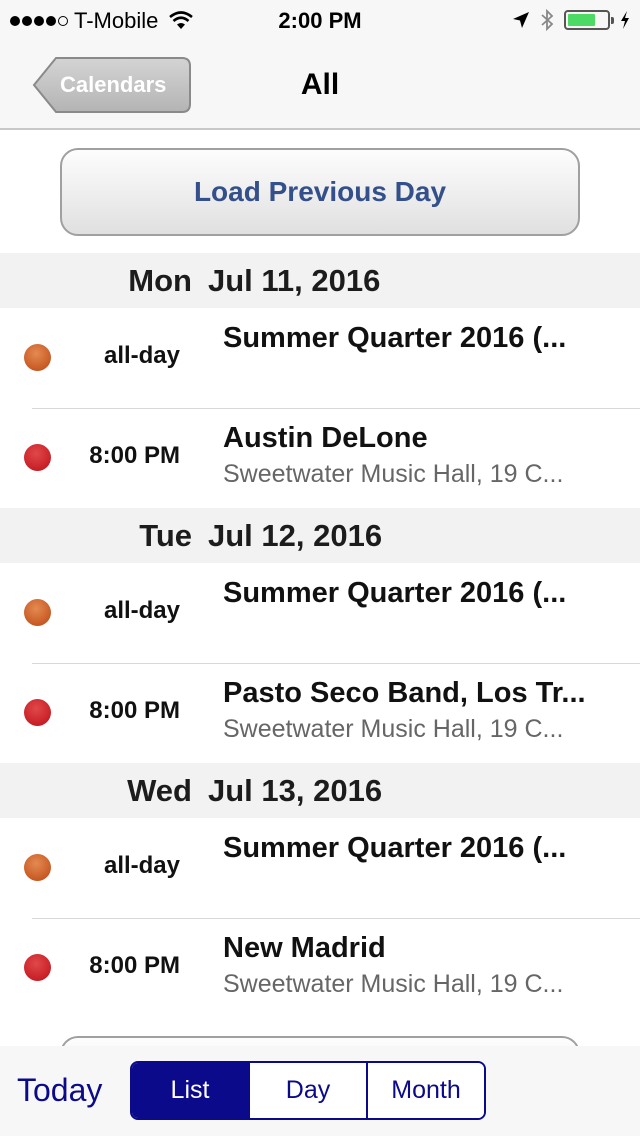  Describe the element at coordinates (304, 948) in the screenshot. I see `event-title: New Madrid` at that location.